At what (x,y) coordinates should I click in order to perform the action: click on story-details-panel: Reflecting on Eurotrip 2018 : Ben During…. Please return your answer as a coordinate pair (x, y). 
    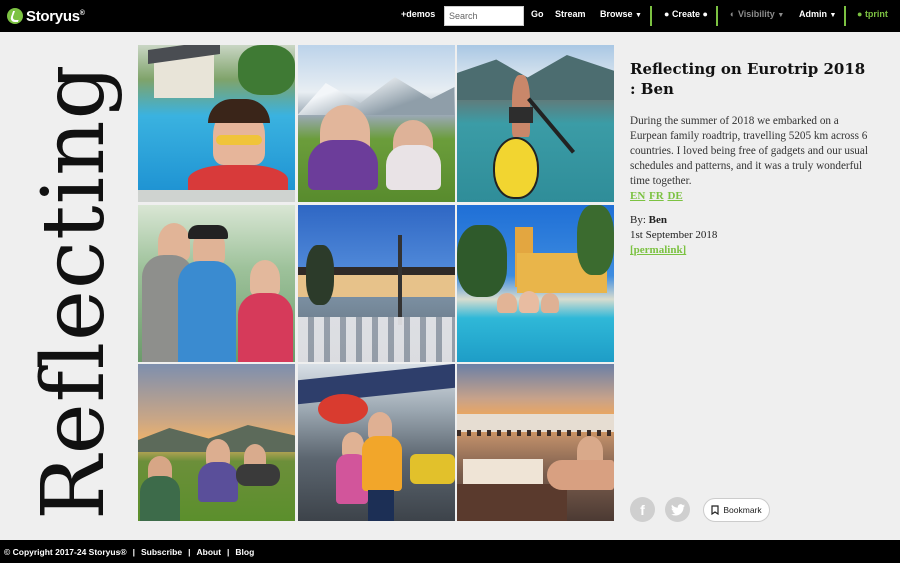
    Looking at the image, I should click on (750, 159).